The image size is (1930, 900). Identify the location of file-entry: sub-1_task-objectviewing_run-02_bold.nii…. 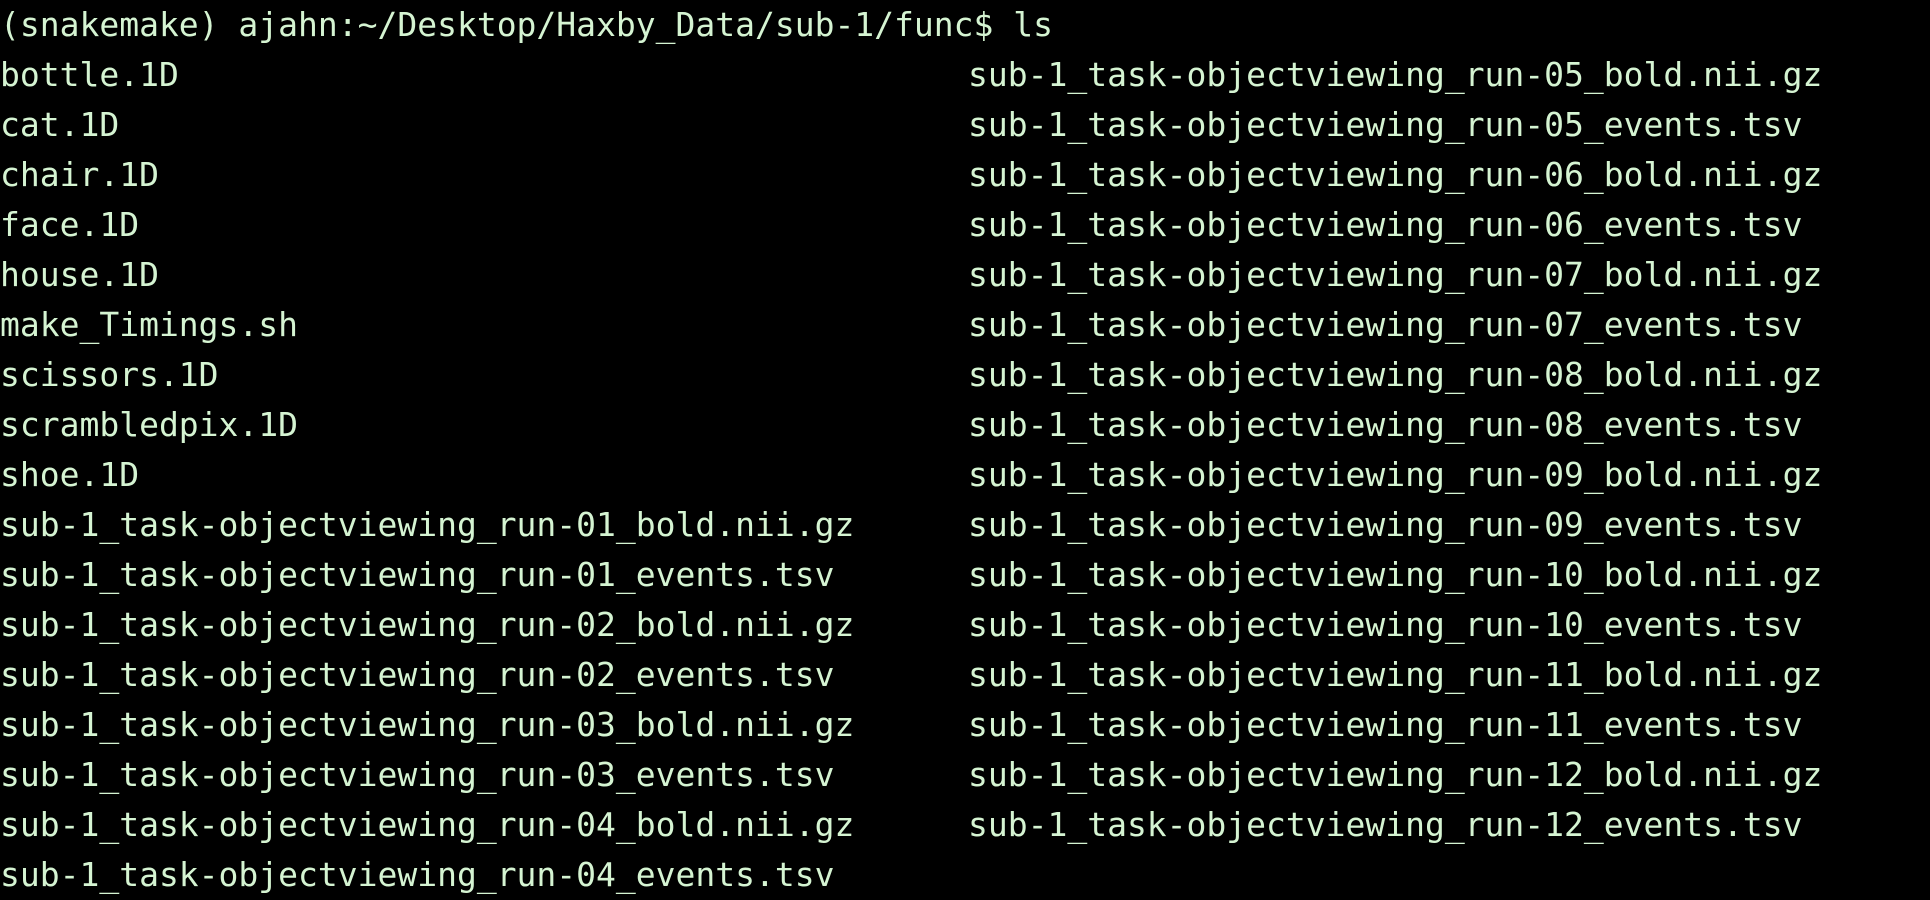
(427, 624).